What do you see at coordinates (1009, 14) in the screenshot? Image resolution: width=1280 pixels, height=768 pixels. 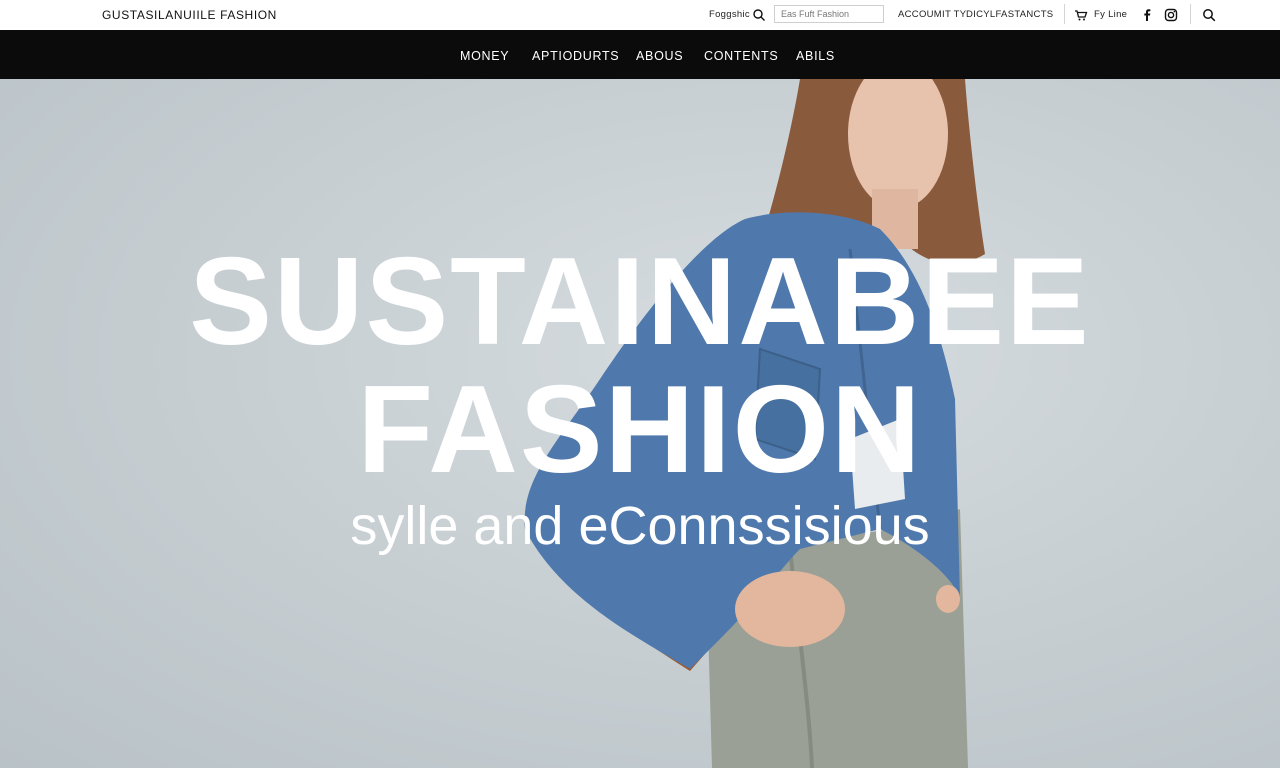 I see `shop-link: DICYLFASTANCTS` at bounding box center [1009, 14].